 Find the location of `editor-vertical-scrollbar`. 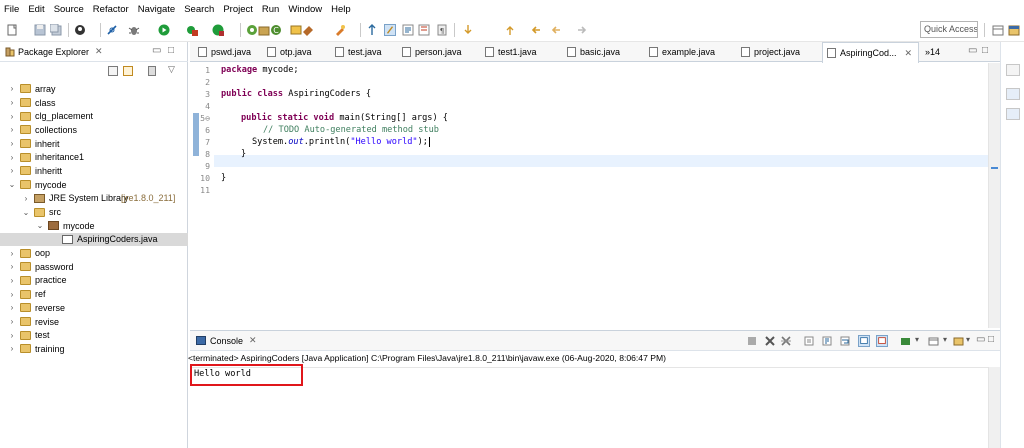

editor-vertical-scrollbar is located at coordinates (994, 195).